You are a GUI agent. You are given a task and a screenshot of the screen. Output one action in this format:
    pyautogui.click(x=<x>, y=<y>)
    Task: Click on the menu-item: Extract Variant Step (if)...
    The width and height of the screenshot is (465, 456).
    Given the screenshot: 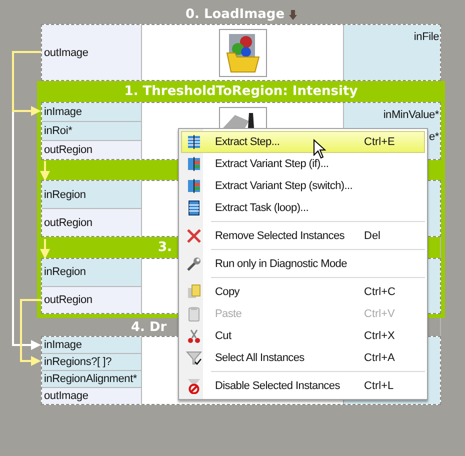 What is the action you would take?
    pyautogui.click(x=303, y=164)
    